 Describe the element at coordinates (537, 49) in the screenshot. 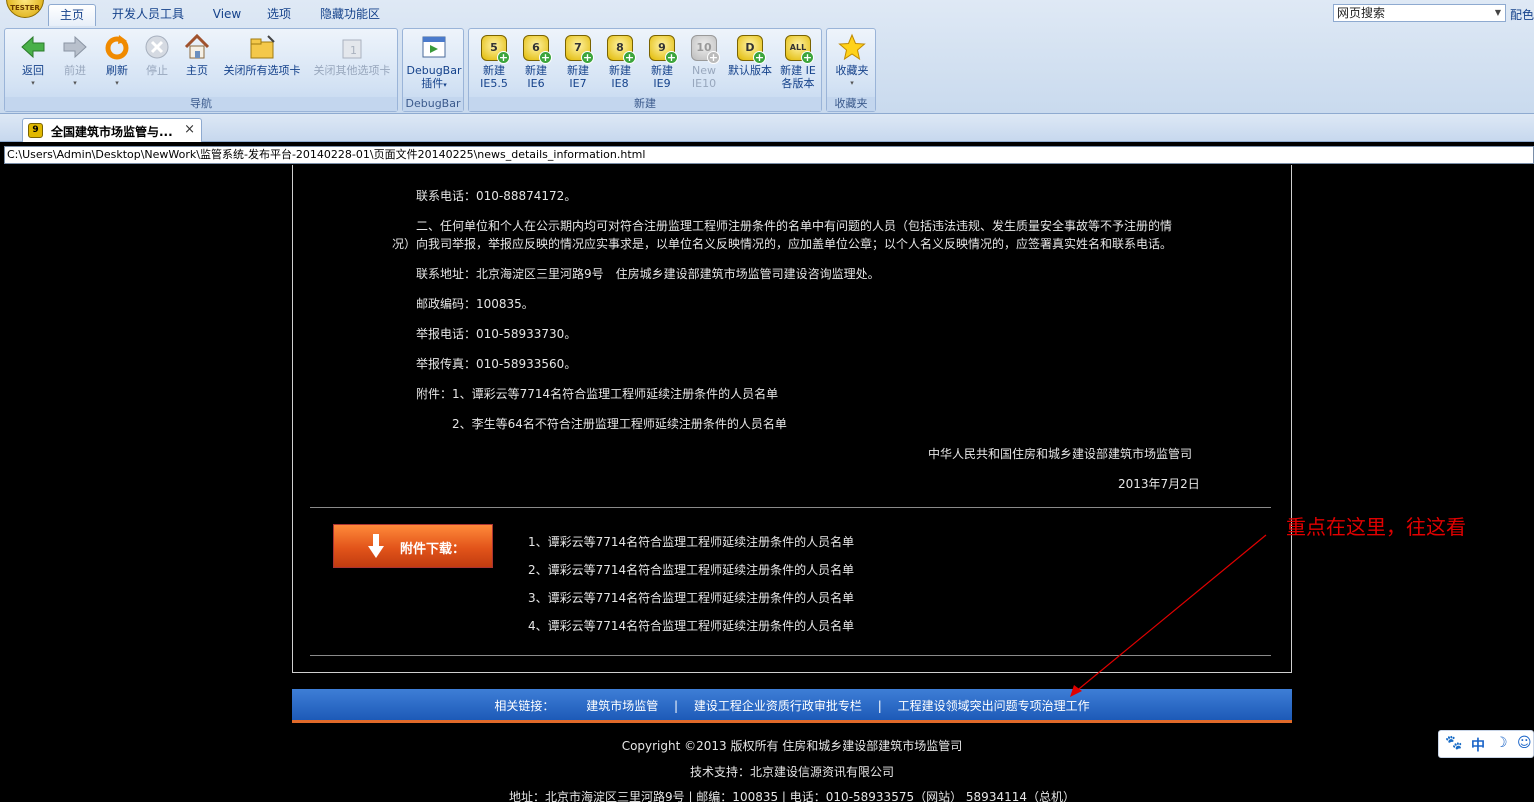

I see `ie6-badge-icon: 6 +` at that location.